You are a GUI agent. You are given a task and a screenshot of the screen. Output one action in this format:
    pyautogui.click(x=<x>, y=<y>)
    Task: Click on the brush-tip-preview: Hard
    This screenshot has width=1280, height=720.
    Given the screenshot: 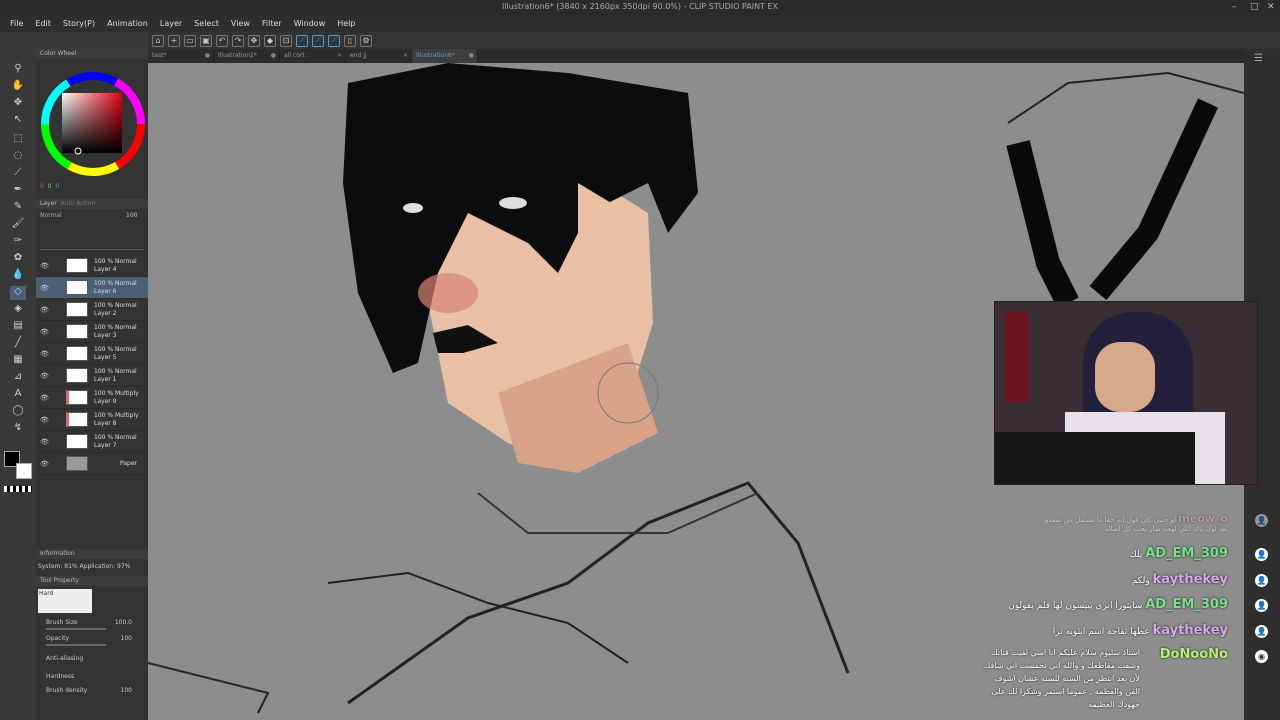 What is the action you would take?
    pyautogui.click(x=65, y=601)
    